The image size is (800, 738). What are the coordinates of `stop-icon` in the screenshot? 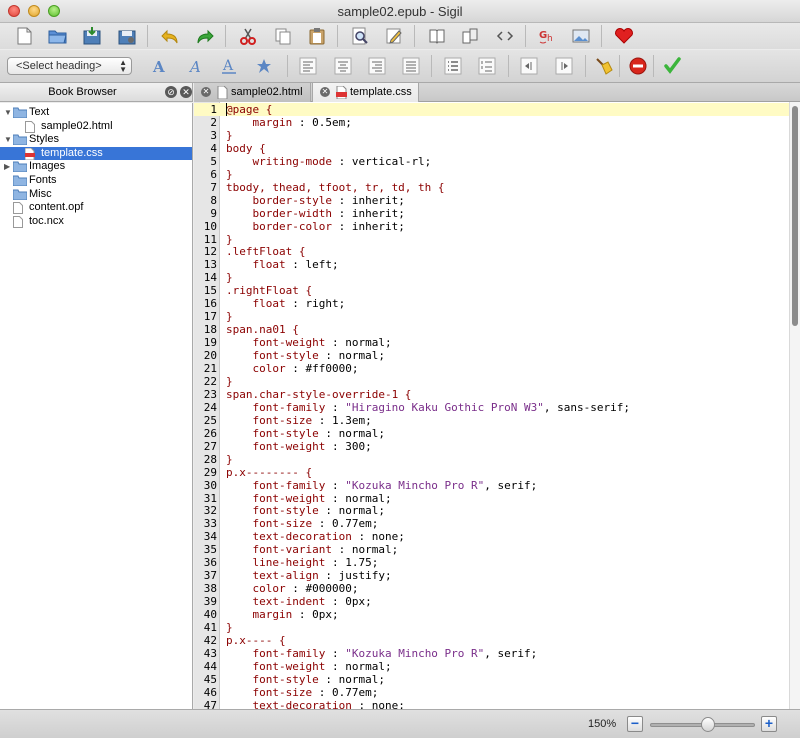 It's located at (638, 66).